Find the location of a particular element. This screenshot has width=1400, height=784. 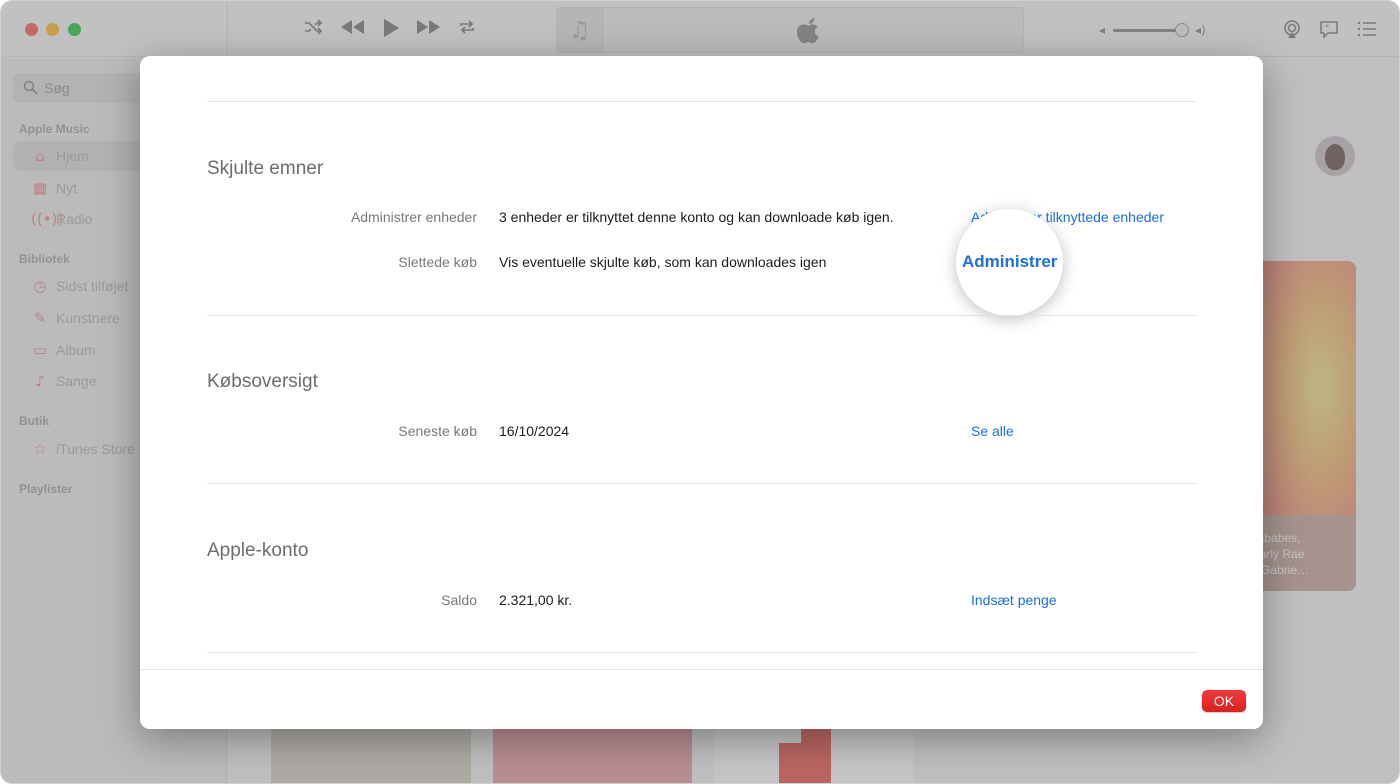

add-funds-link: Indsæt penge is located at coordinates (1014, 600).